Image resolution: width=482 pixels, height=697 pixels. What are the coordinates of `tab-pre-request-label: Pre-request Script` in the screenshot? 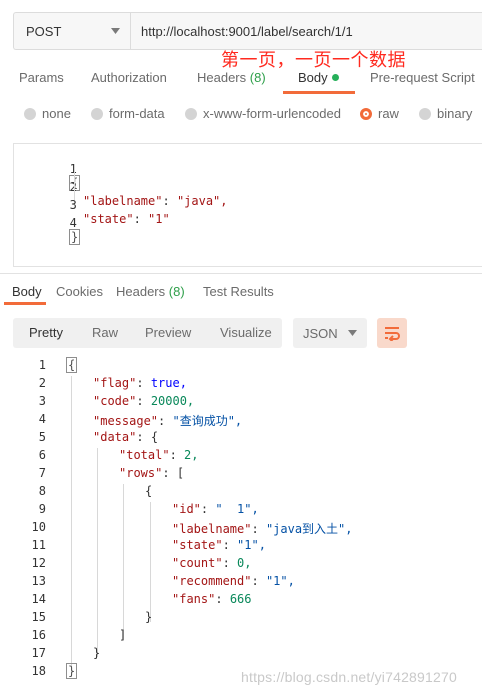 It's located at (422, 77).